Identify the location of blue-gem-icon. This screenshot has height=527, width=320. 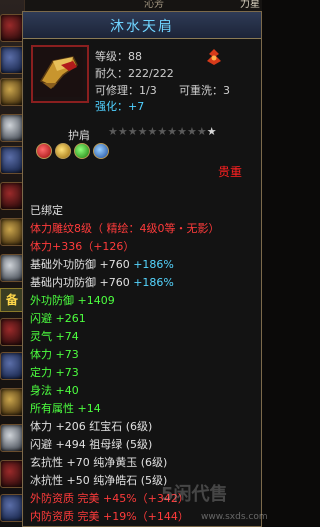
(101, 151).